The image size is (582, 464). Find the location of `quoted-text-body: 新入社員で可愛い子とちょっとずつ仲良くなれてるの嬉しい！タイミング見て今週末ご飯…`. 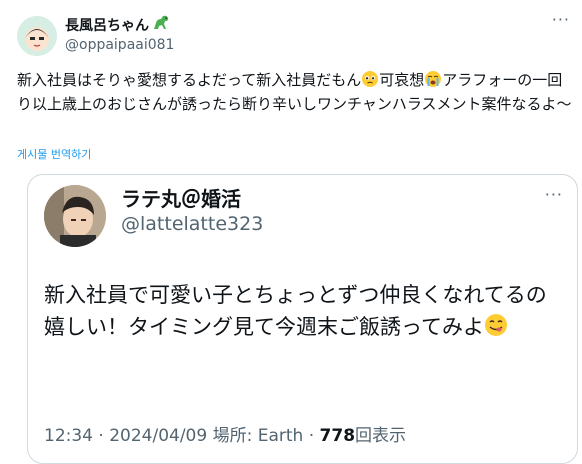

quoted-text-body: 新入社員で可愛い子とちょっとずつ仲良くなれてるの嬉しい！タイミング見て今週末ご飯… is located at coordinates (295, 311).